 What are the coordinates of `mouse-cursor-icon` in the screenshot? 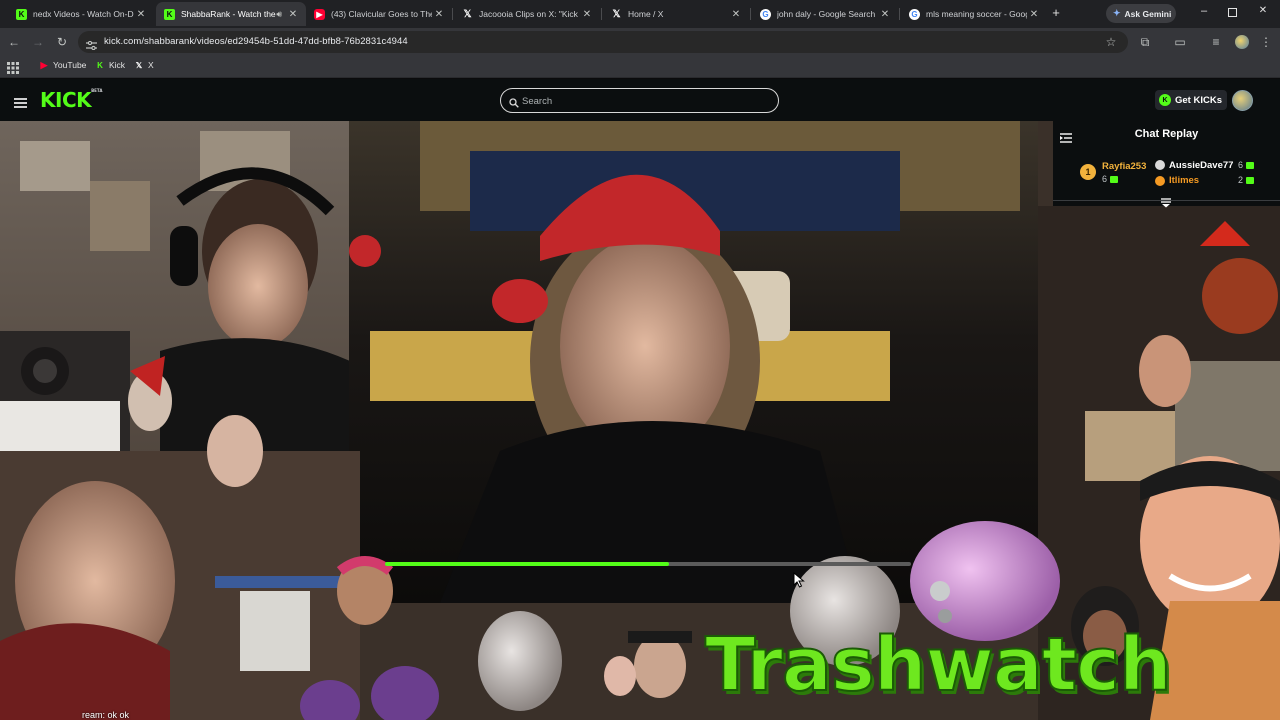 It's located at (799, 579).